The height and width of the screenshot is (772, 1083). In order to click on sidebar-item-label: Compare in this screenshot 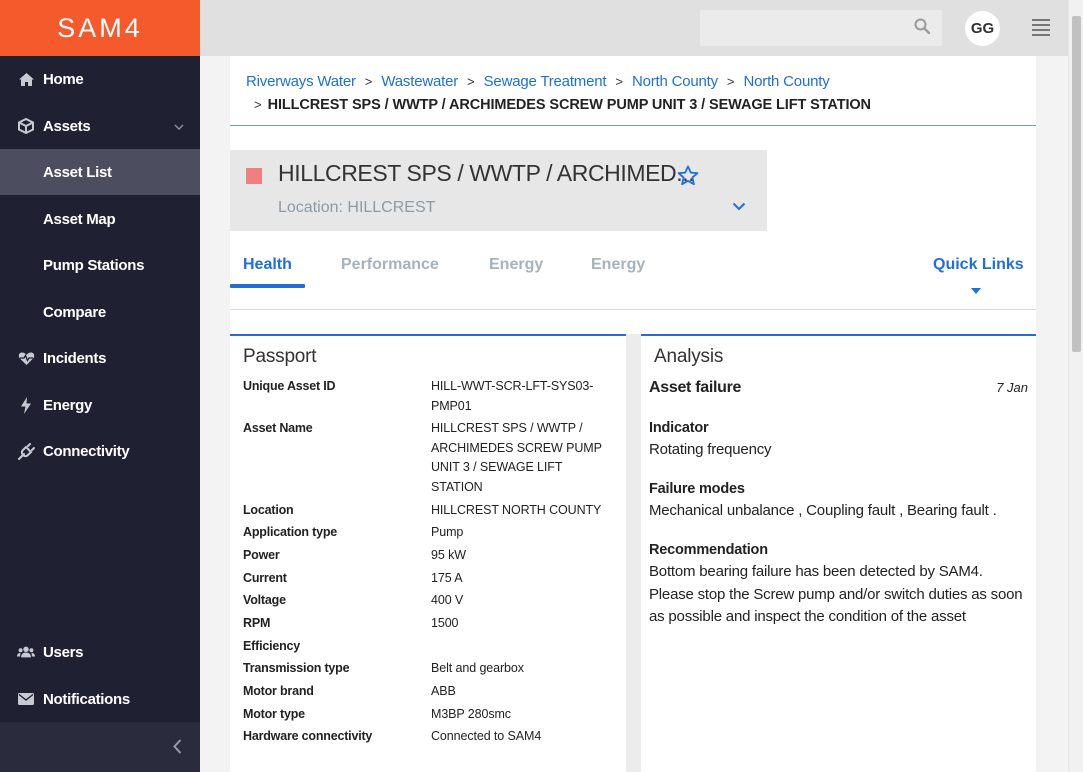, I will do `click(74, 312)`.